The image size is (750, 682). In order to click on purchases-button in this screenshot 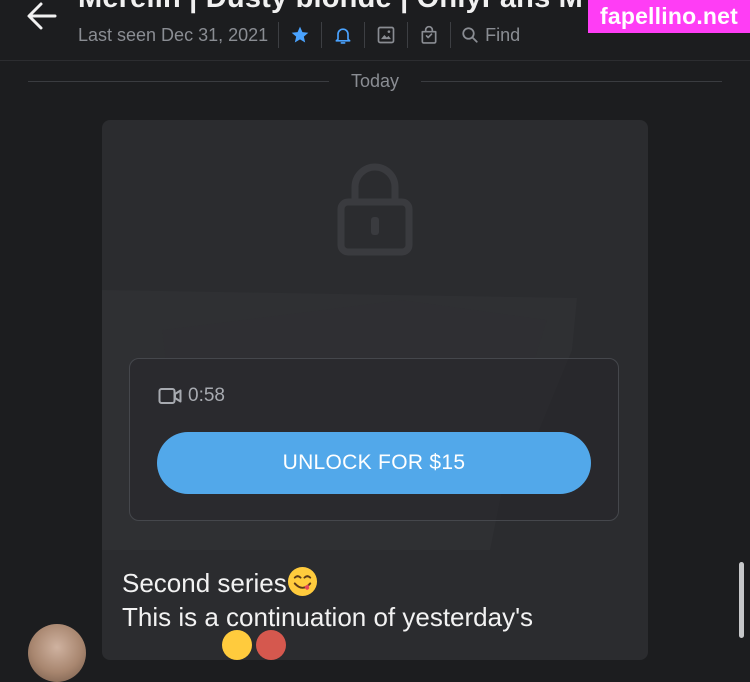, I will do `click(429, 35)`.